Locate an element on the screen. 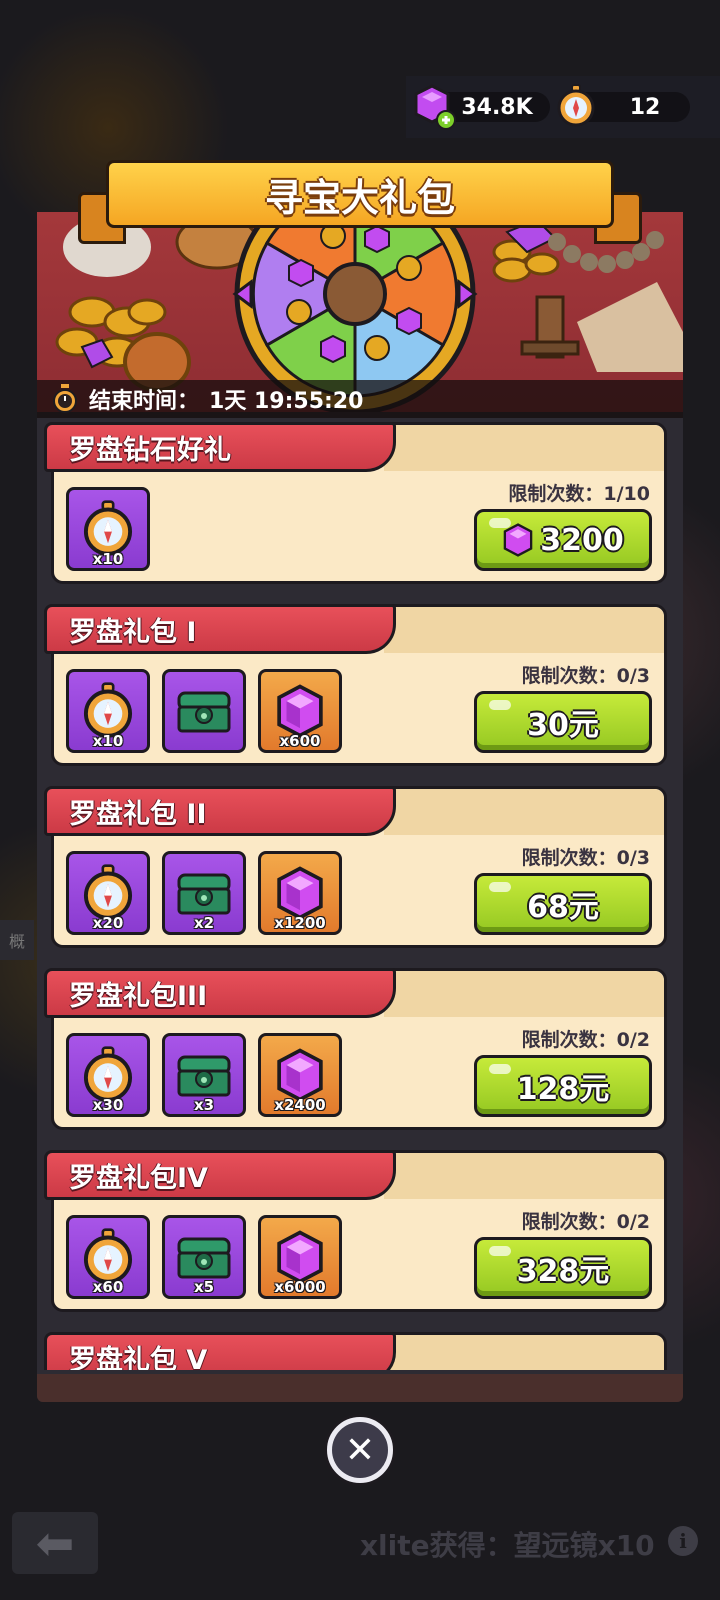 This screenshot has width=720, height=1600. reward-items: x60 x5 x6000 is located at coordinates (204, 1257).